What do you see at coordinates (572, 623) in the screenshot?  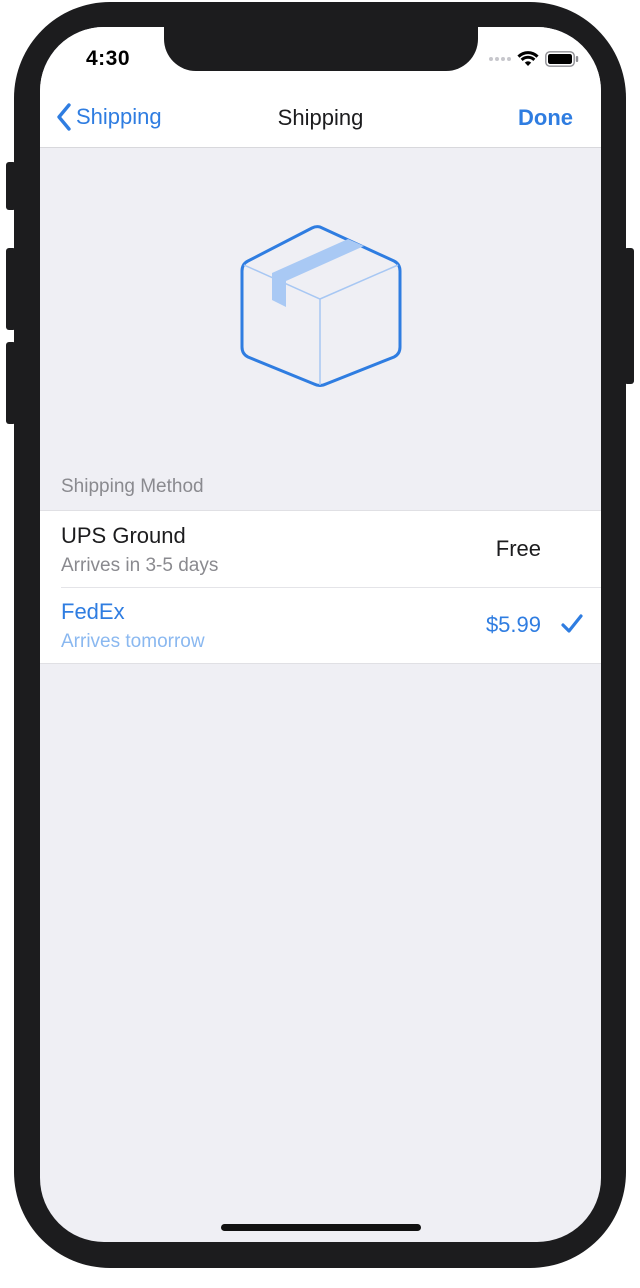 I see `checkmark-icon` at bounding box center [572, 623].